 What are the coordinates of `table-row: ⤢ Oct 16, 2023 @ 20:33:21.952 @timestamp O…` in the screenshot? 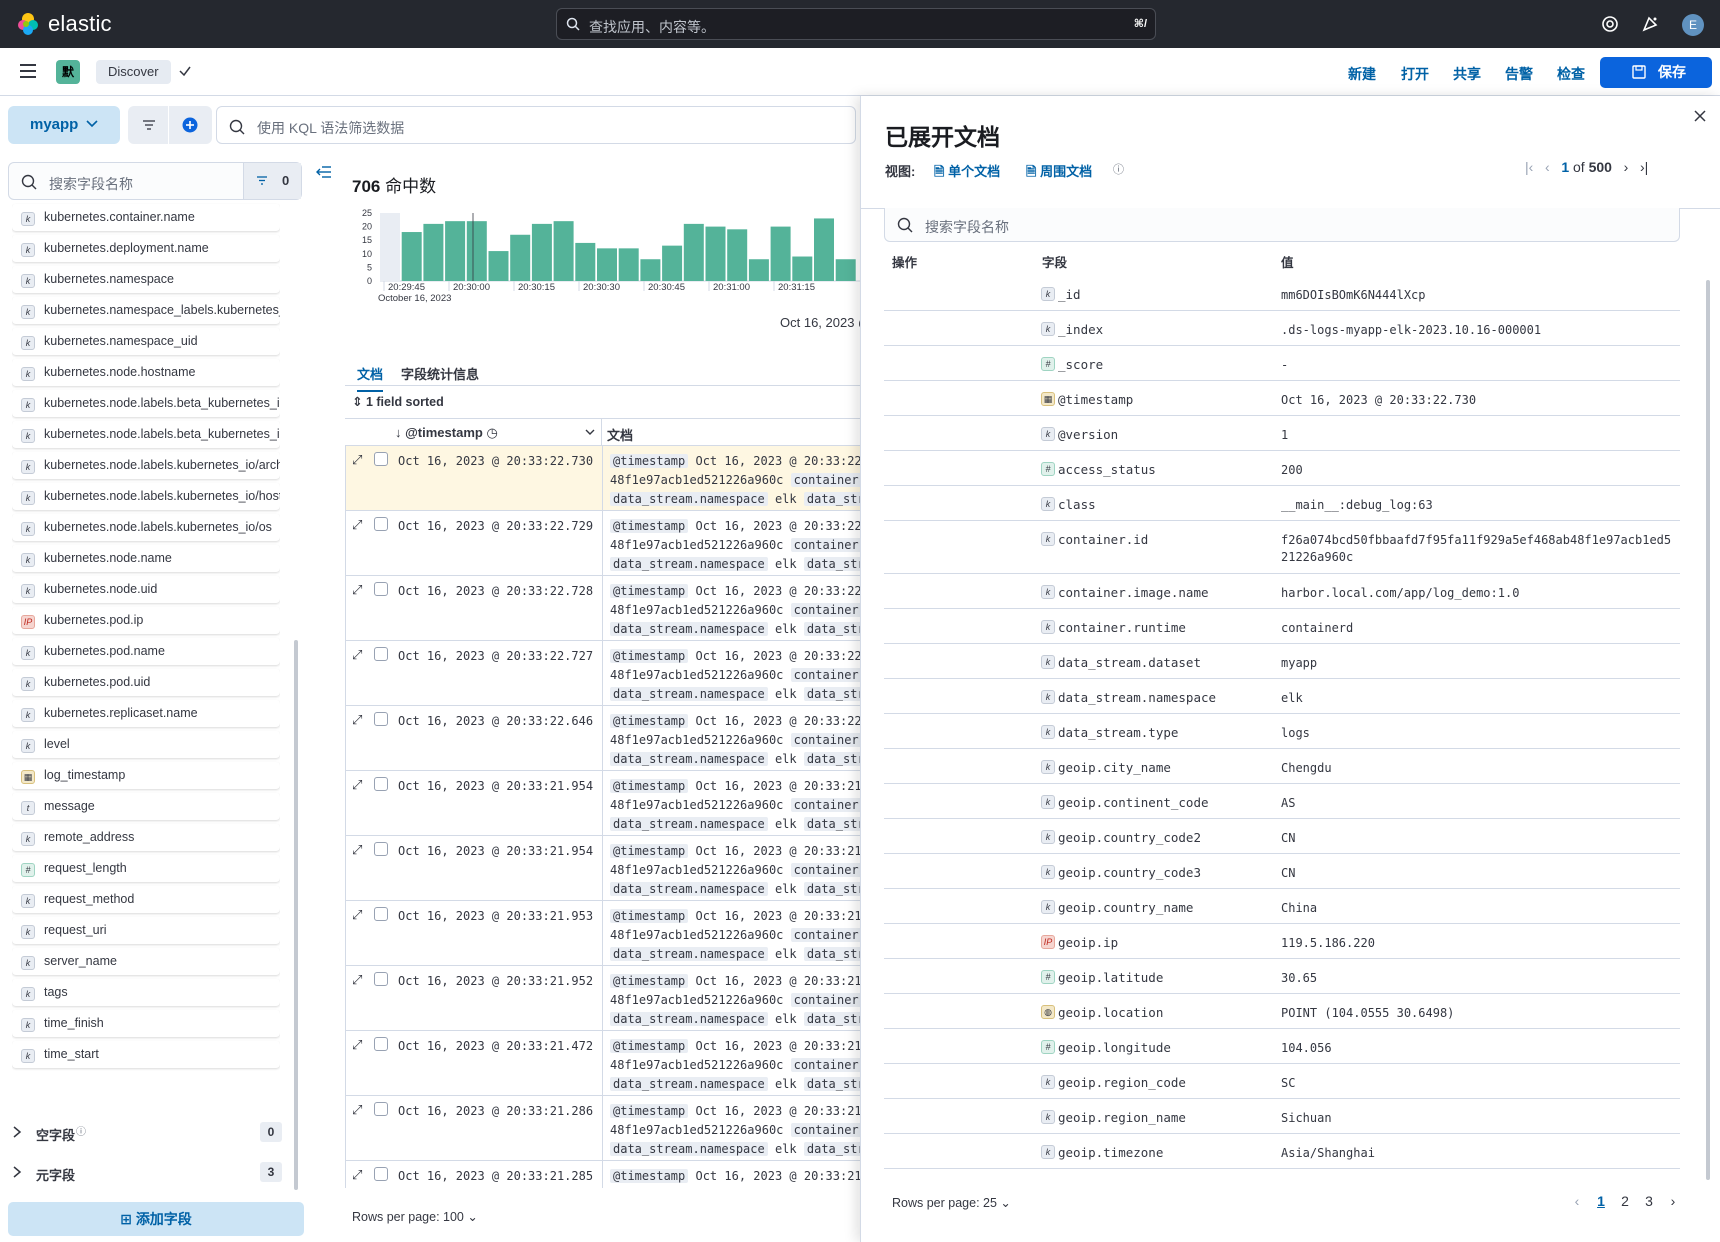 It's located at (603, 998).